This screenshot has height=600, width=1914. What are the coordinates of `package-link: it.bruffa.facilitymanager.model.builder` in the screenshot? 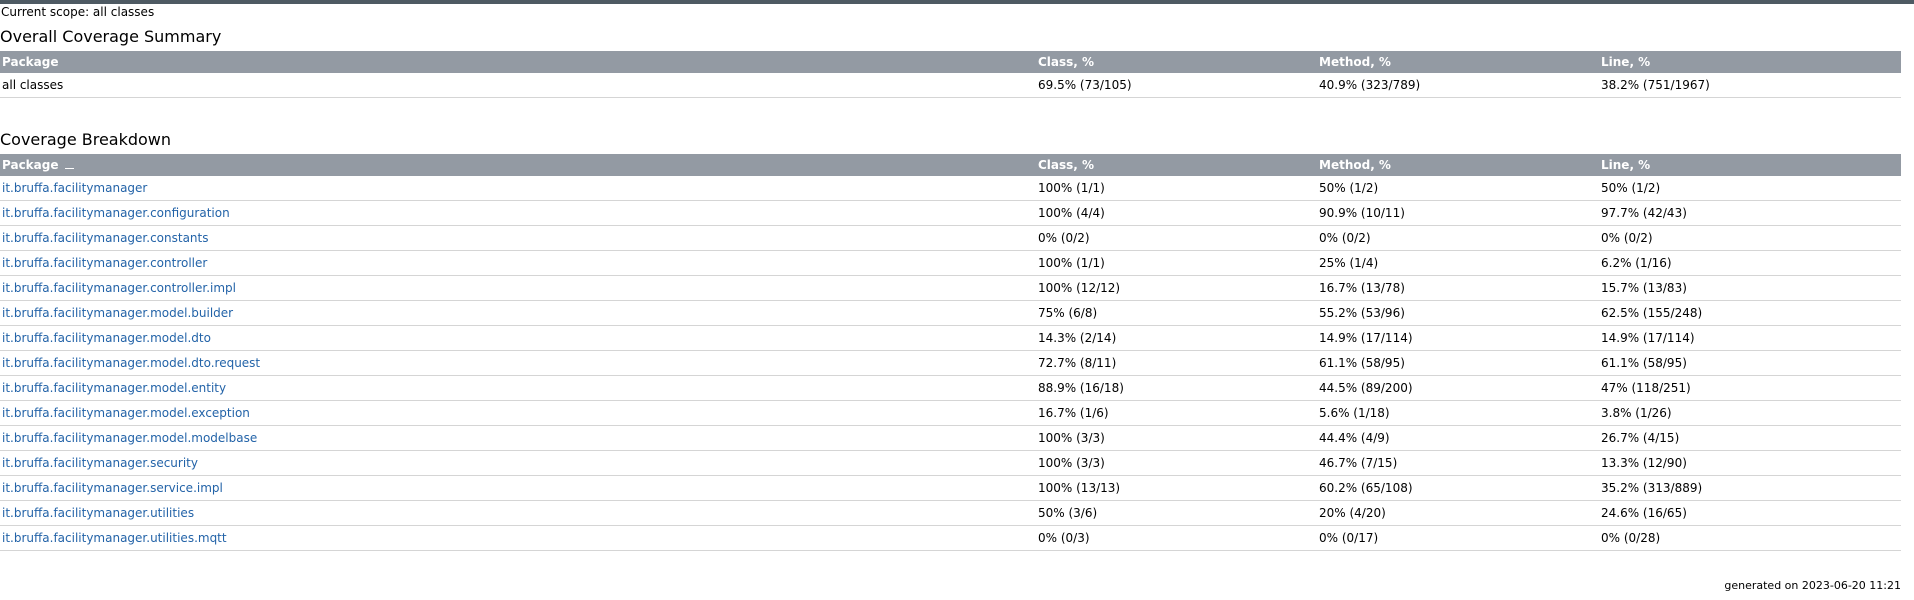 It's located at (117, 313).